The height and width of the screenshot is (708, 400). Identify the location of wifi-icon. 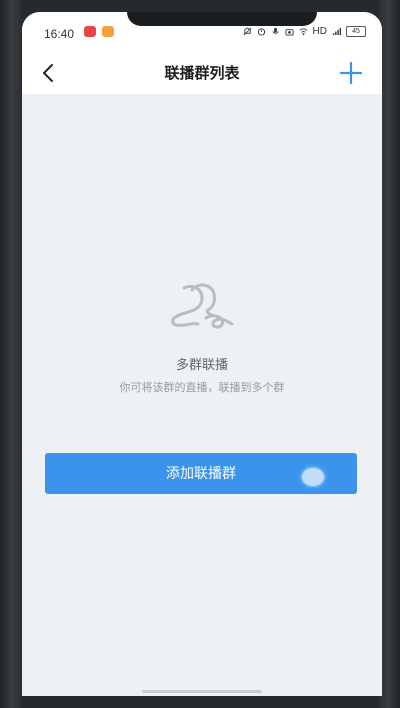
(303, 32).